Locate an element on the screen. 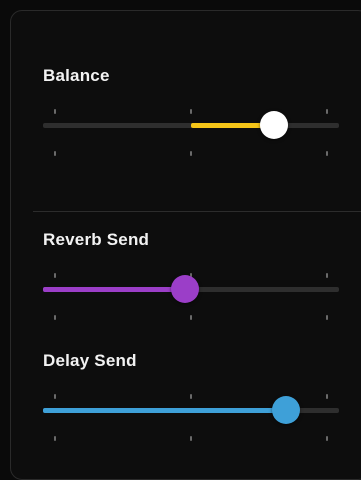 Image resolution: width=361 pixels, height=480 pixels. delay-send-slider-fill is located at coordinates (164, 410).